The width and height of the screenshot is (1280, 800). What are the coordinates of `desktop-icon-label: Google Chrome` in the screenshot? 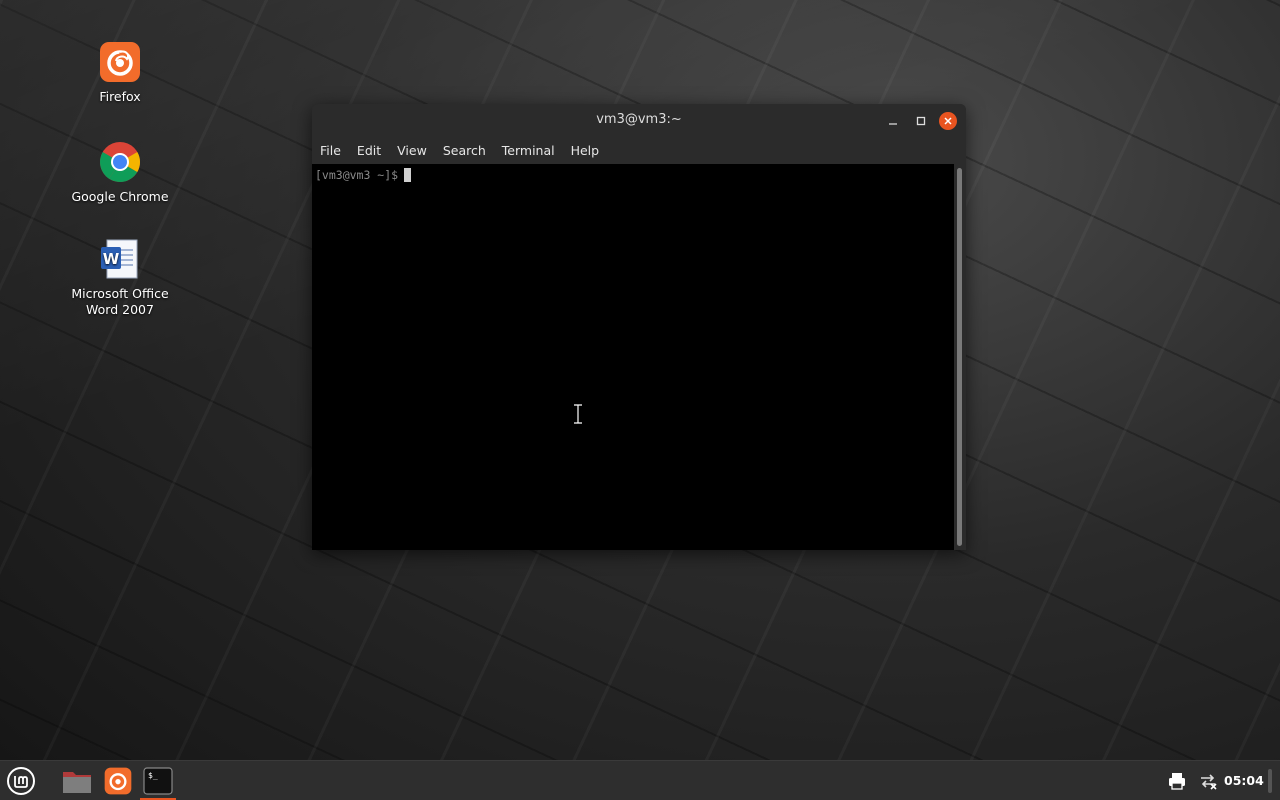 It's located at (120, 196).